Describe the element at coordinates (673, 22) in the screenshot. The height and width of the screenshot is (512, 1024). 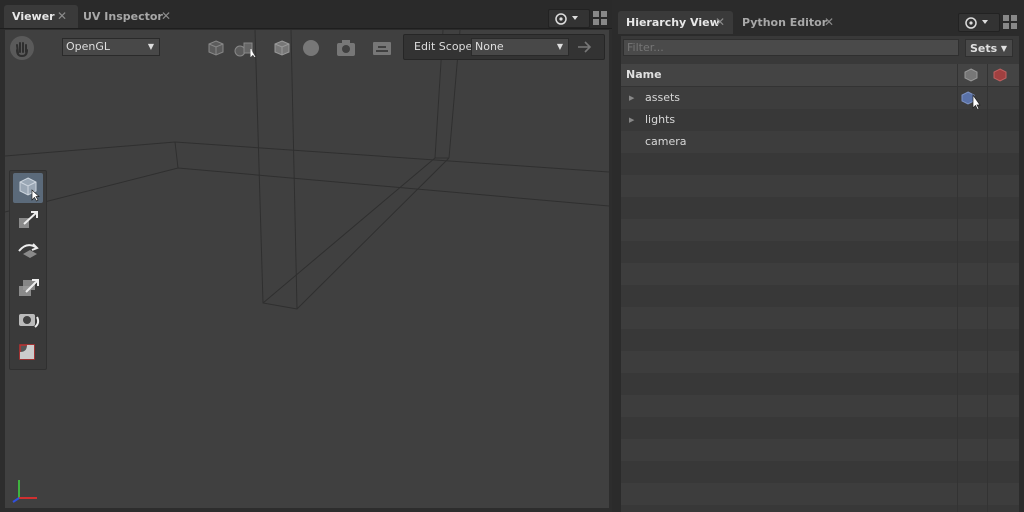
I see `tab-hierarchy-view-label: Hierarchy View` at that location.